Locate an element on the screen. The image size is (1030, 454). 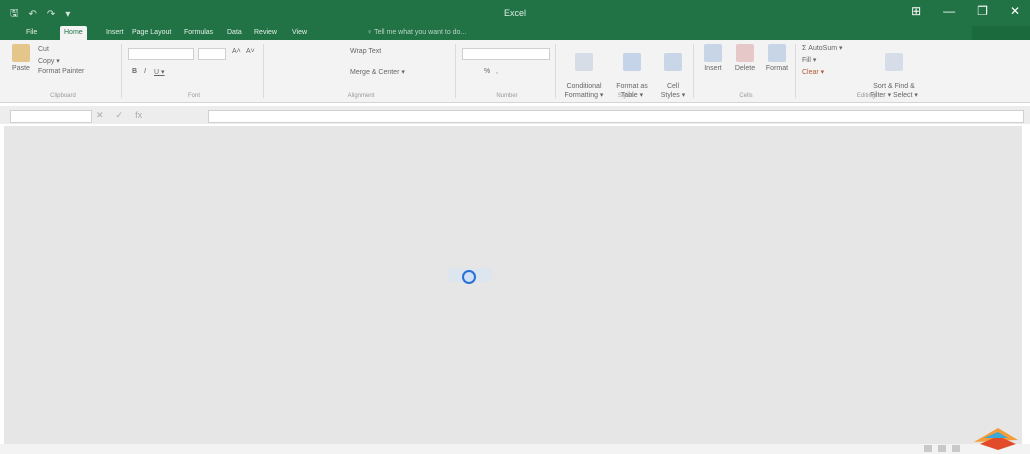
format-cells-button: Format is located at coordinates (777, 58).